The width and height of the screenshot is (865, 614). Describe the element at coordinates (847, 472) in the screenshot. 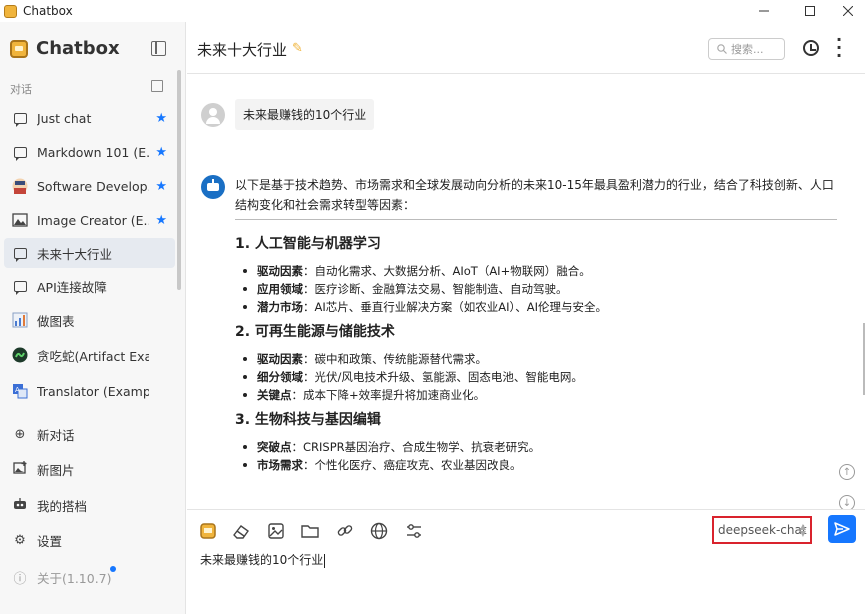

I see `scroll-top-button: ↑` at that location.